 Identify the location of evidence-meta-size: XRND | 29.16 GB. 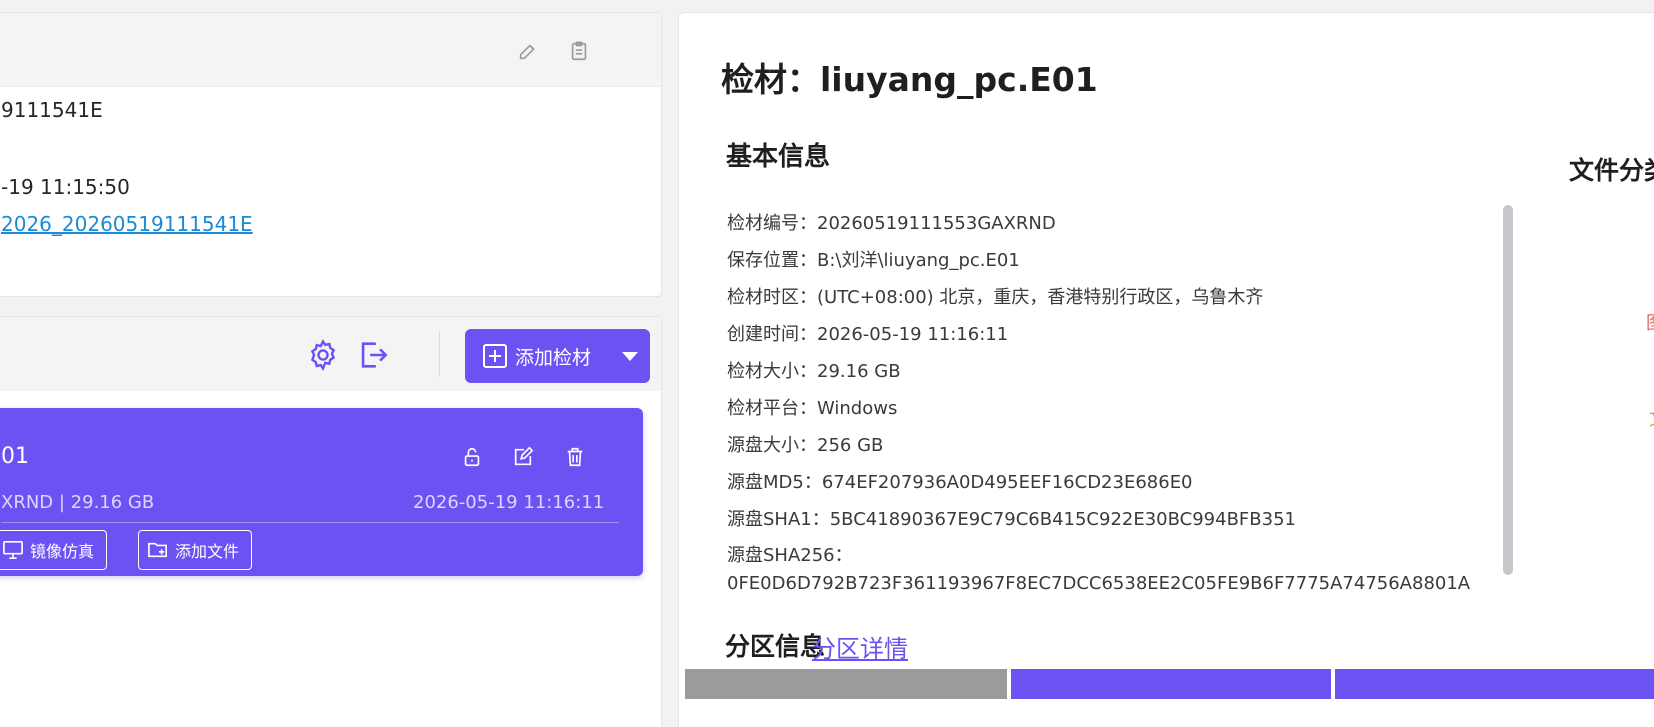
(78, 502).